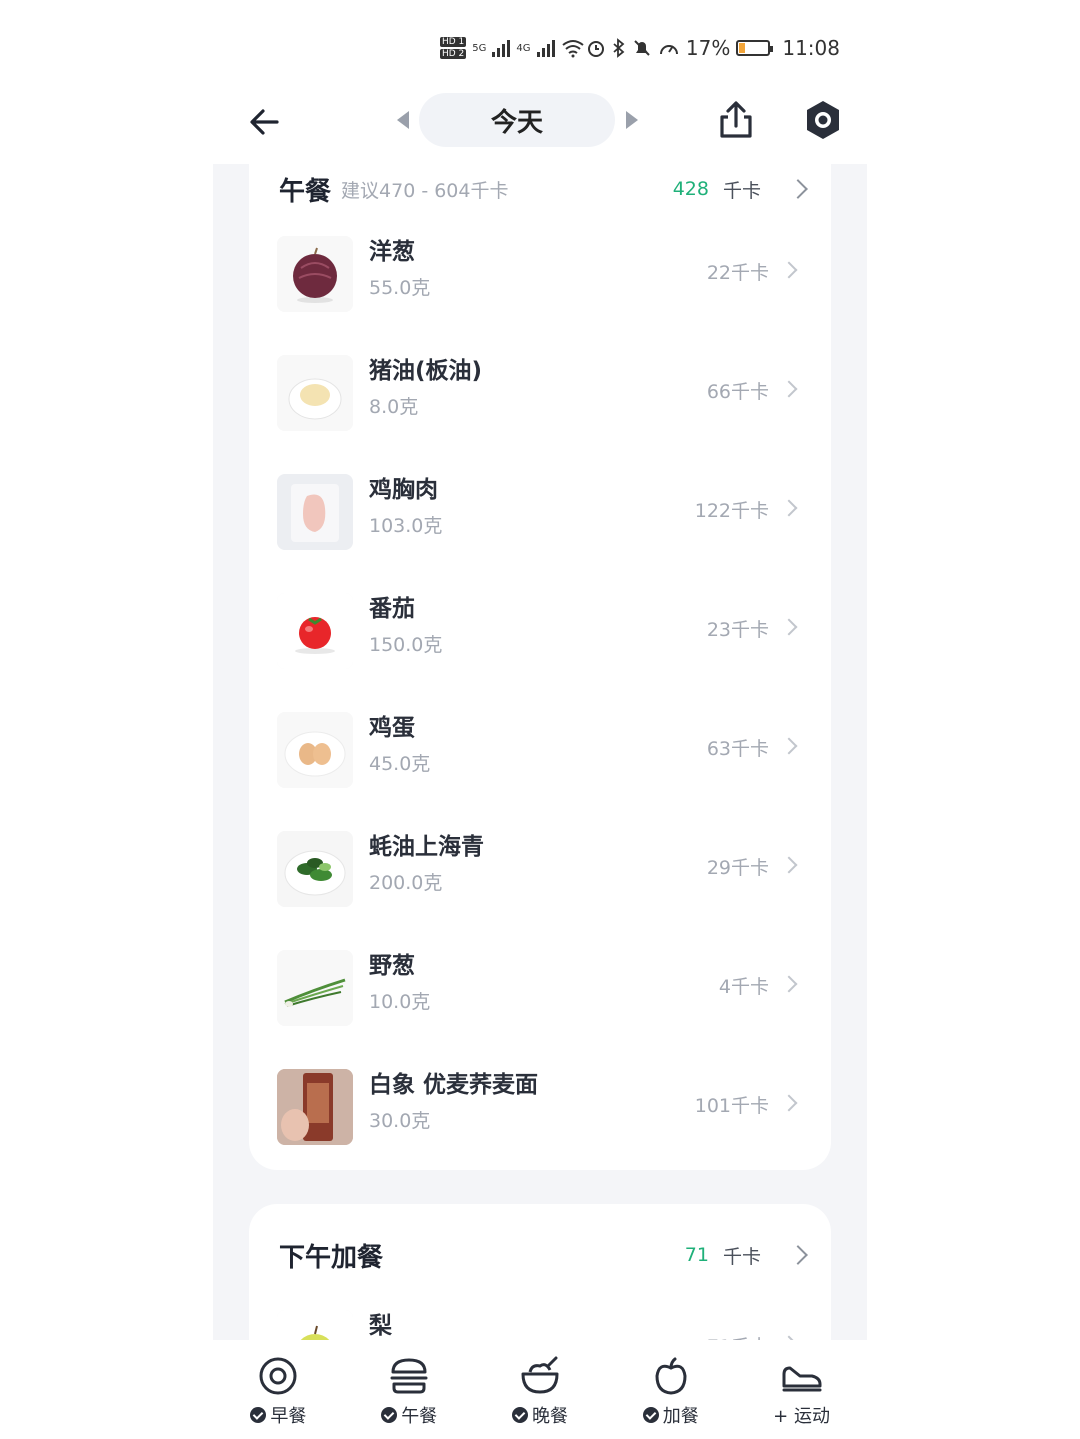 Image resolution: width=1080 pixels, height=1439 pixels. I want to click on shoe-icon, so click(802, 1379).